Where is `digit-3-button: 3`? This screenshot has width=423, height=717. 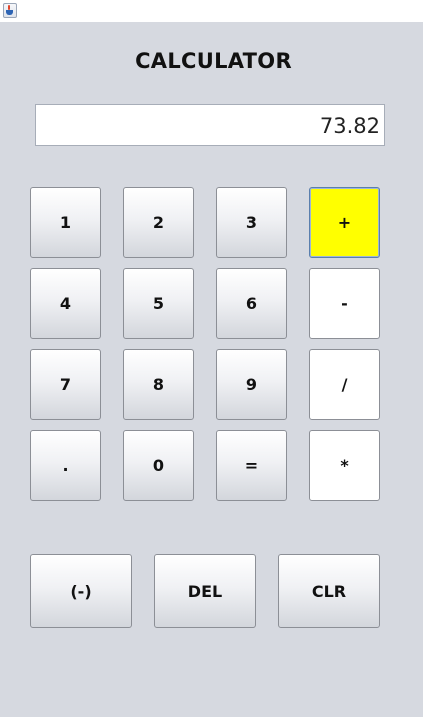
digit-3-button: 3 is located at coordinates (251, 222).